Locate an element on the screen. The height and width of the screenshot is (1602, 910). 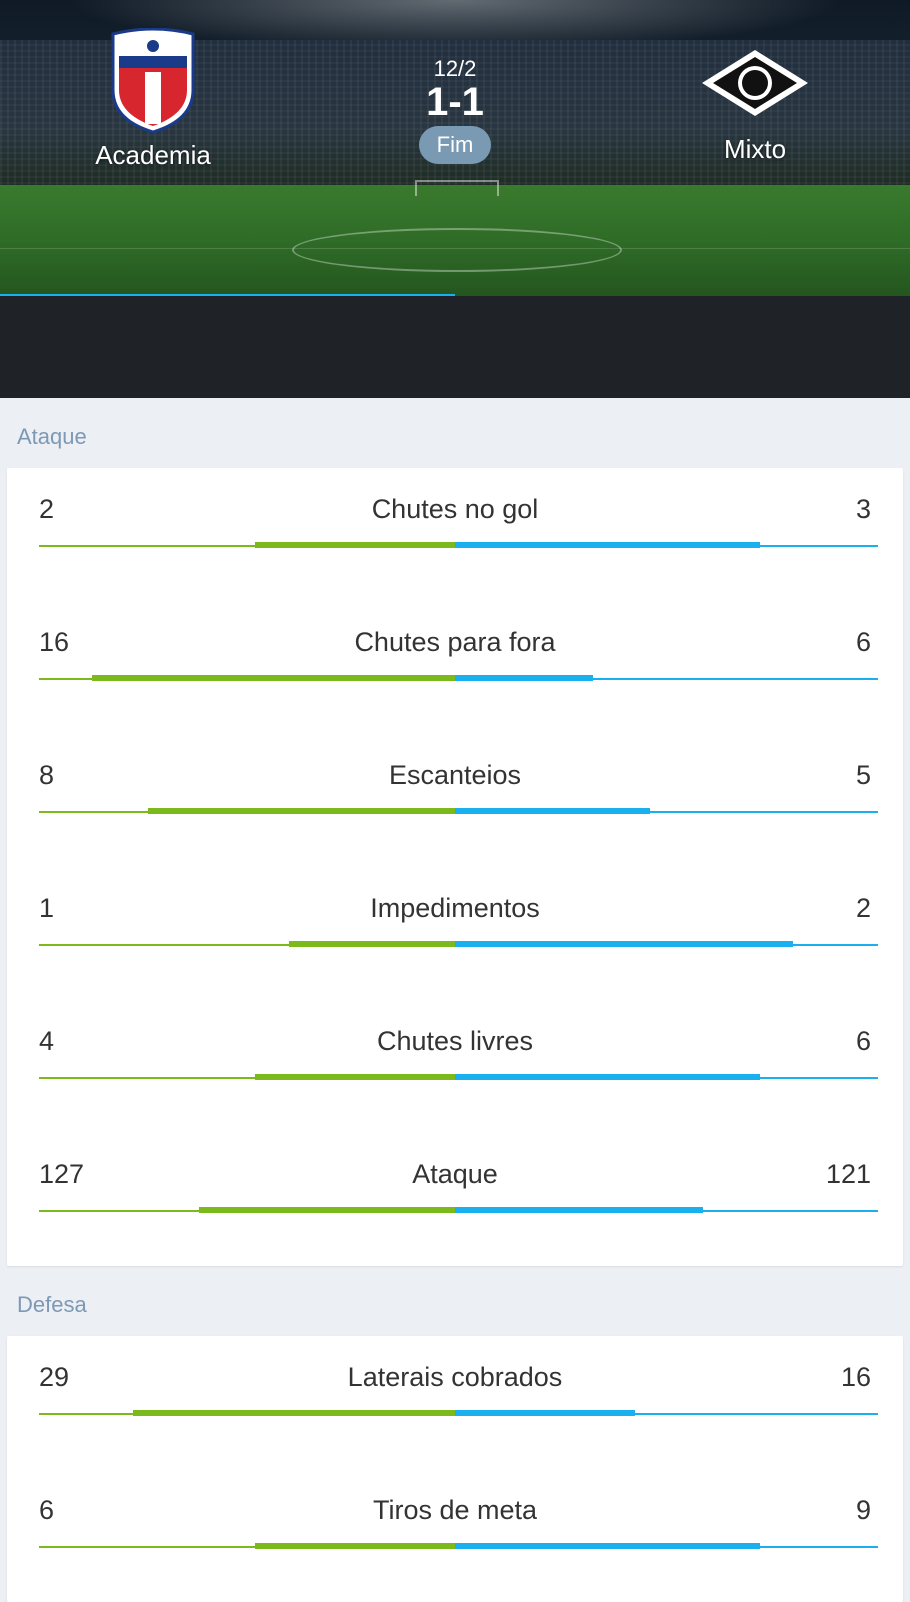
stat-row: 29 Laterais cobrados 16 is located at coordinates (455, 1402).